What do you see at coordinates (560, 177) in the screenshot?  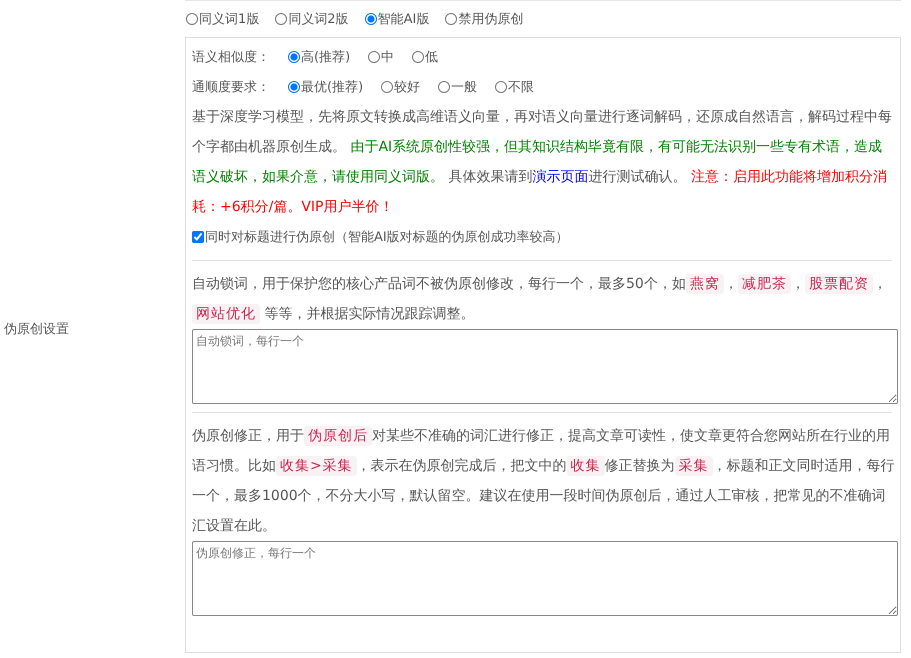 I see `demo-page-link: 演示页面` at bounding box center [560, 177].